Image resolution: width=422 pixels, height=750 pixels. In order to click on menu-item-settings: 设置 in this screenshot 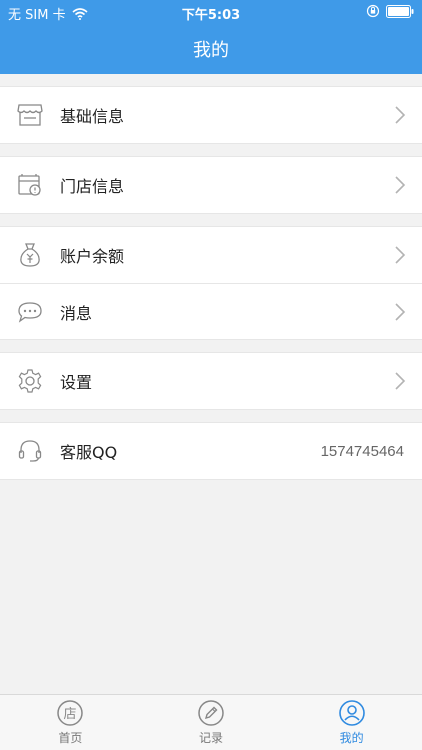, I will do `click(211, 381)`.